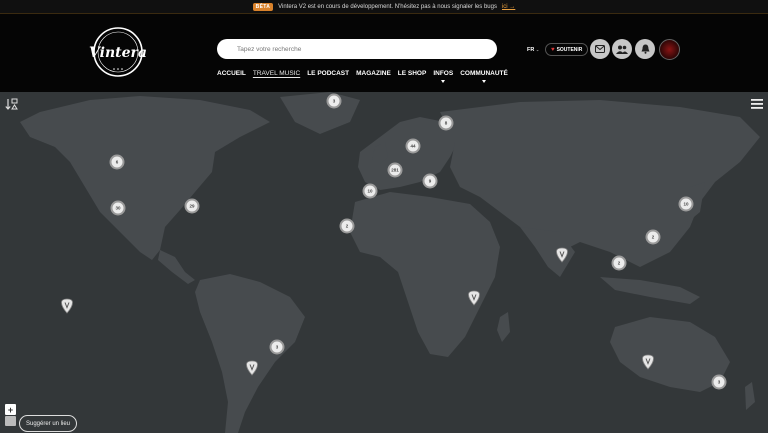  I want to click on map-cluster: 9, so click(430, 181).